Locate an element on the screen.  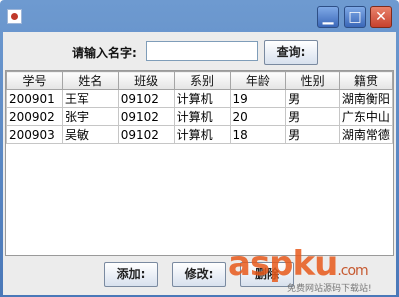
table-cell: 200901 is located at coordinates (34, 98).